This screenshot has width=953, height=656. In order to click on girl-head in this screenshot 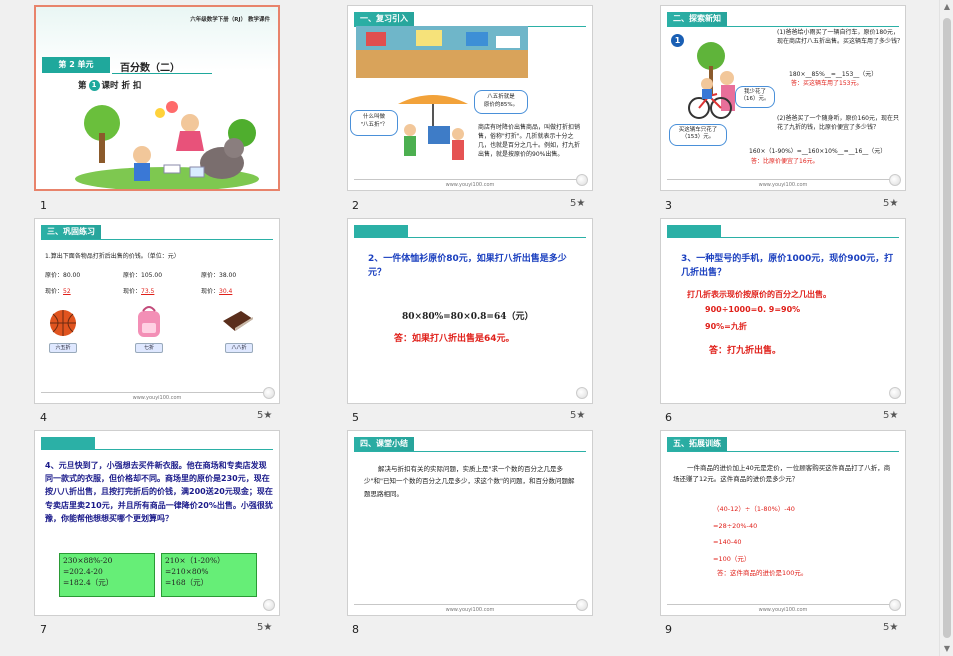, I will do `click(190, 123)`.